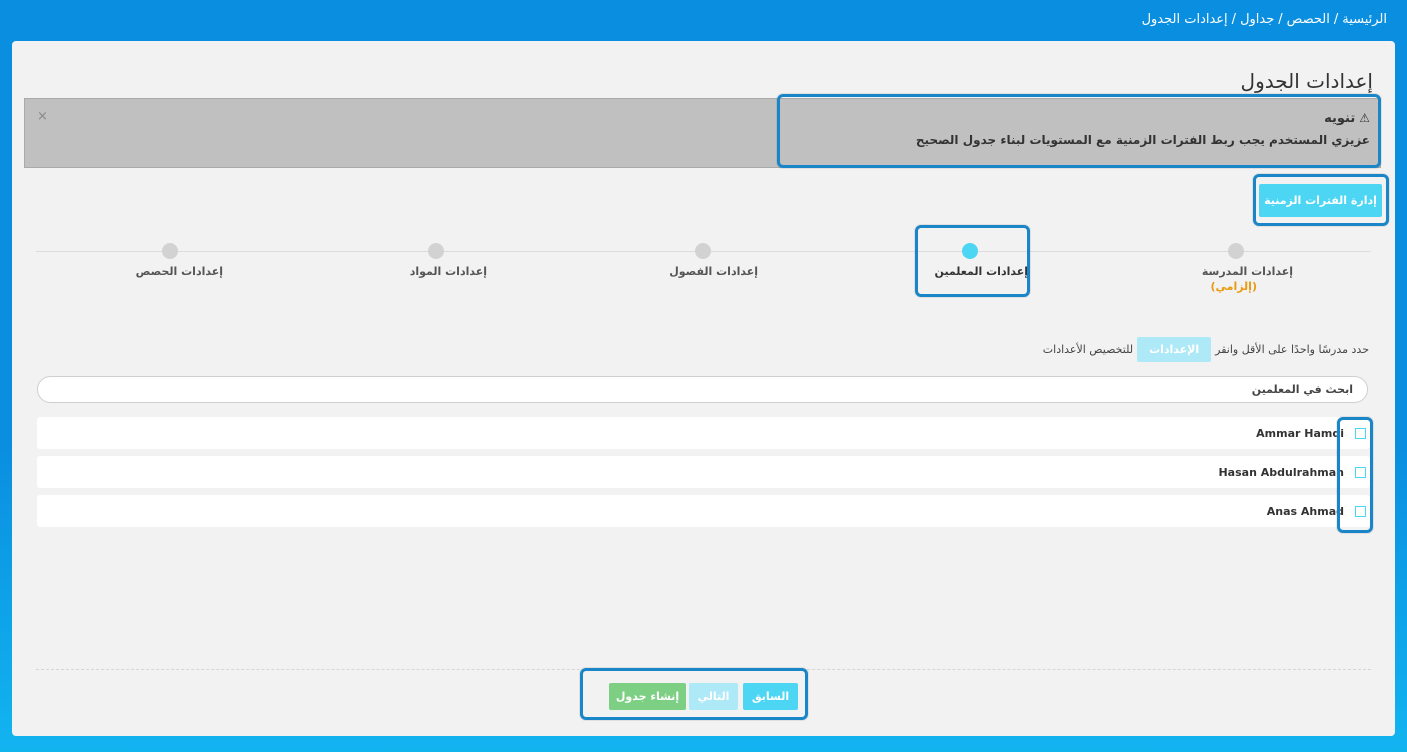 The height and width of the screenshot is (752, 1407). Describe the element at coordinates (1257, 19) in the screenshot. I see `breadcrumb-tables: جداول` at that location.